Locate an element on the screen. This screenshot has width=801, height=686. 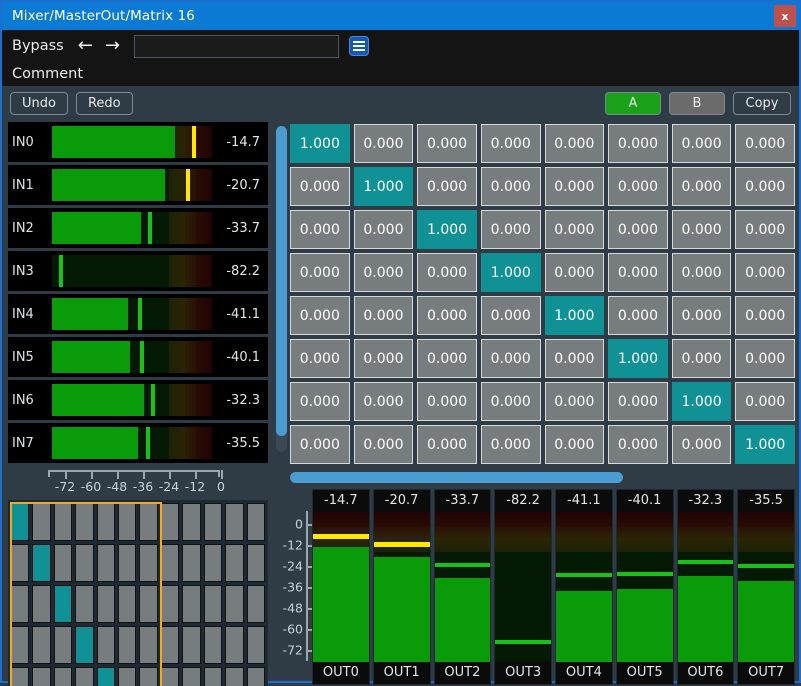
matrix-overview is located at coordinates (138, 593).